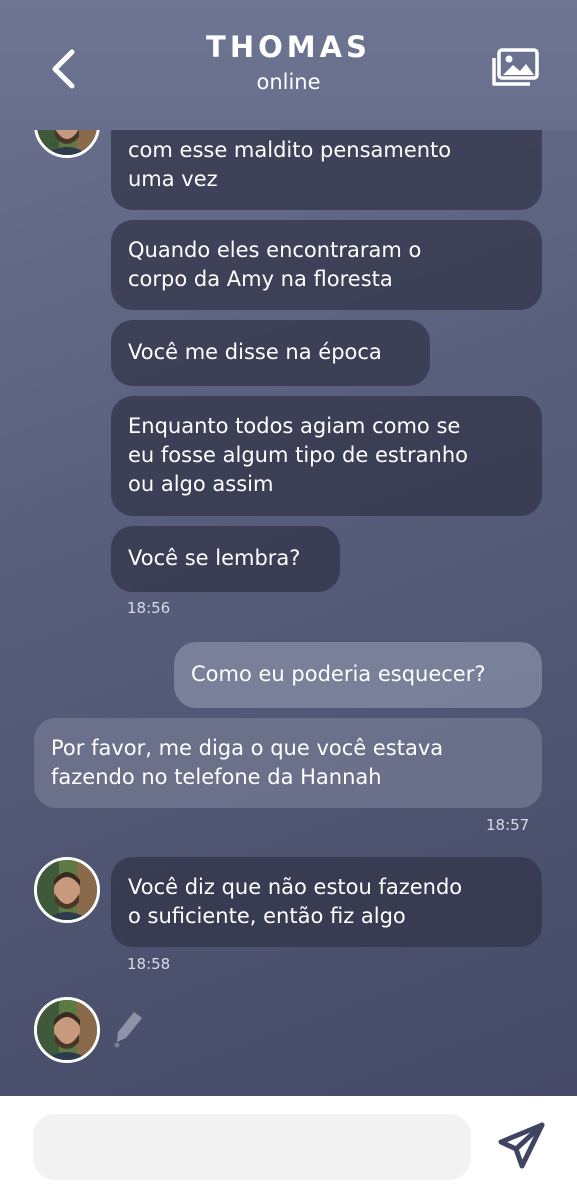 The image size is (577, 1200). I want to click on message-text: eu fosse algum tipo de estranho, so click(298, 455).